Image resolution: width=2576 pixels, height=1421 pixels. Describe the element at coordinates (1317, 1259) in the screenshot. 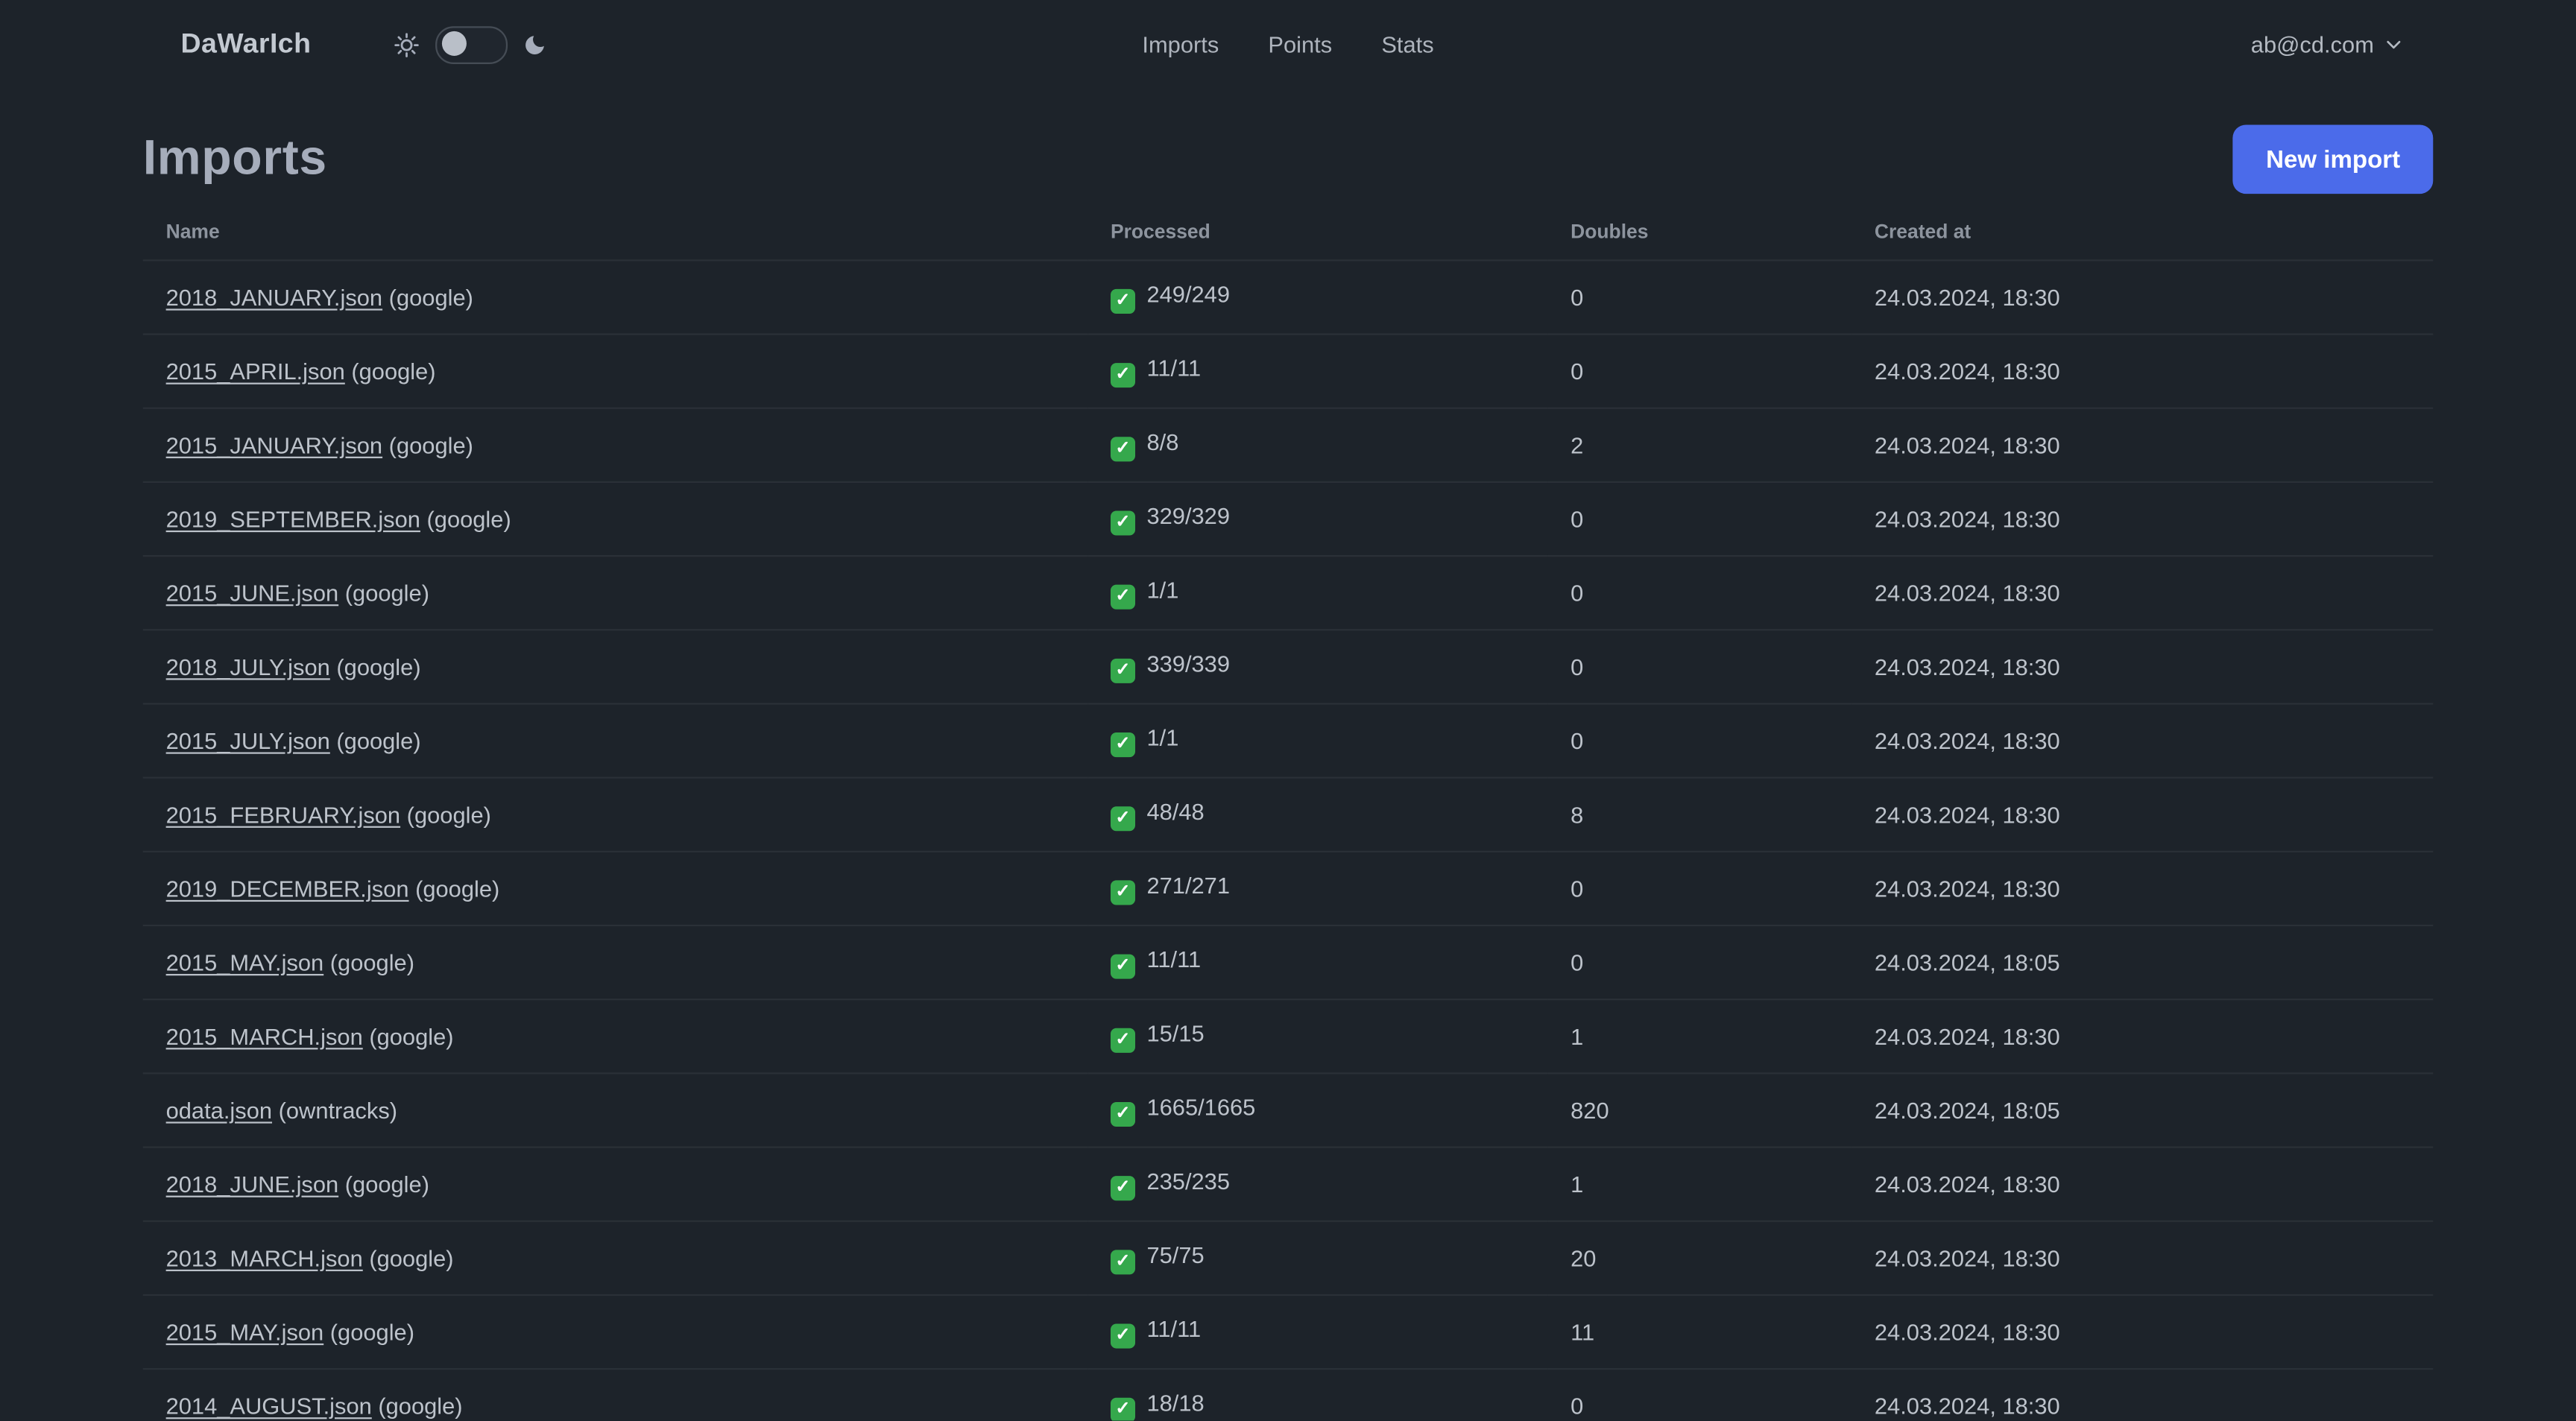

I see `processed-cell: 75/75` at that location.